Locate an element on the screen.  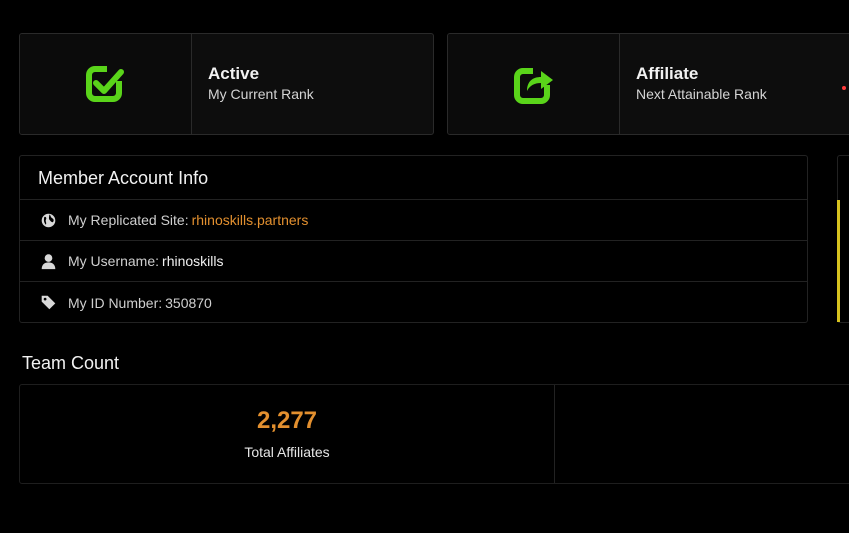
username-row: My Username: rhinoskills is located at coordinates (413, 261).